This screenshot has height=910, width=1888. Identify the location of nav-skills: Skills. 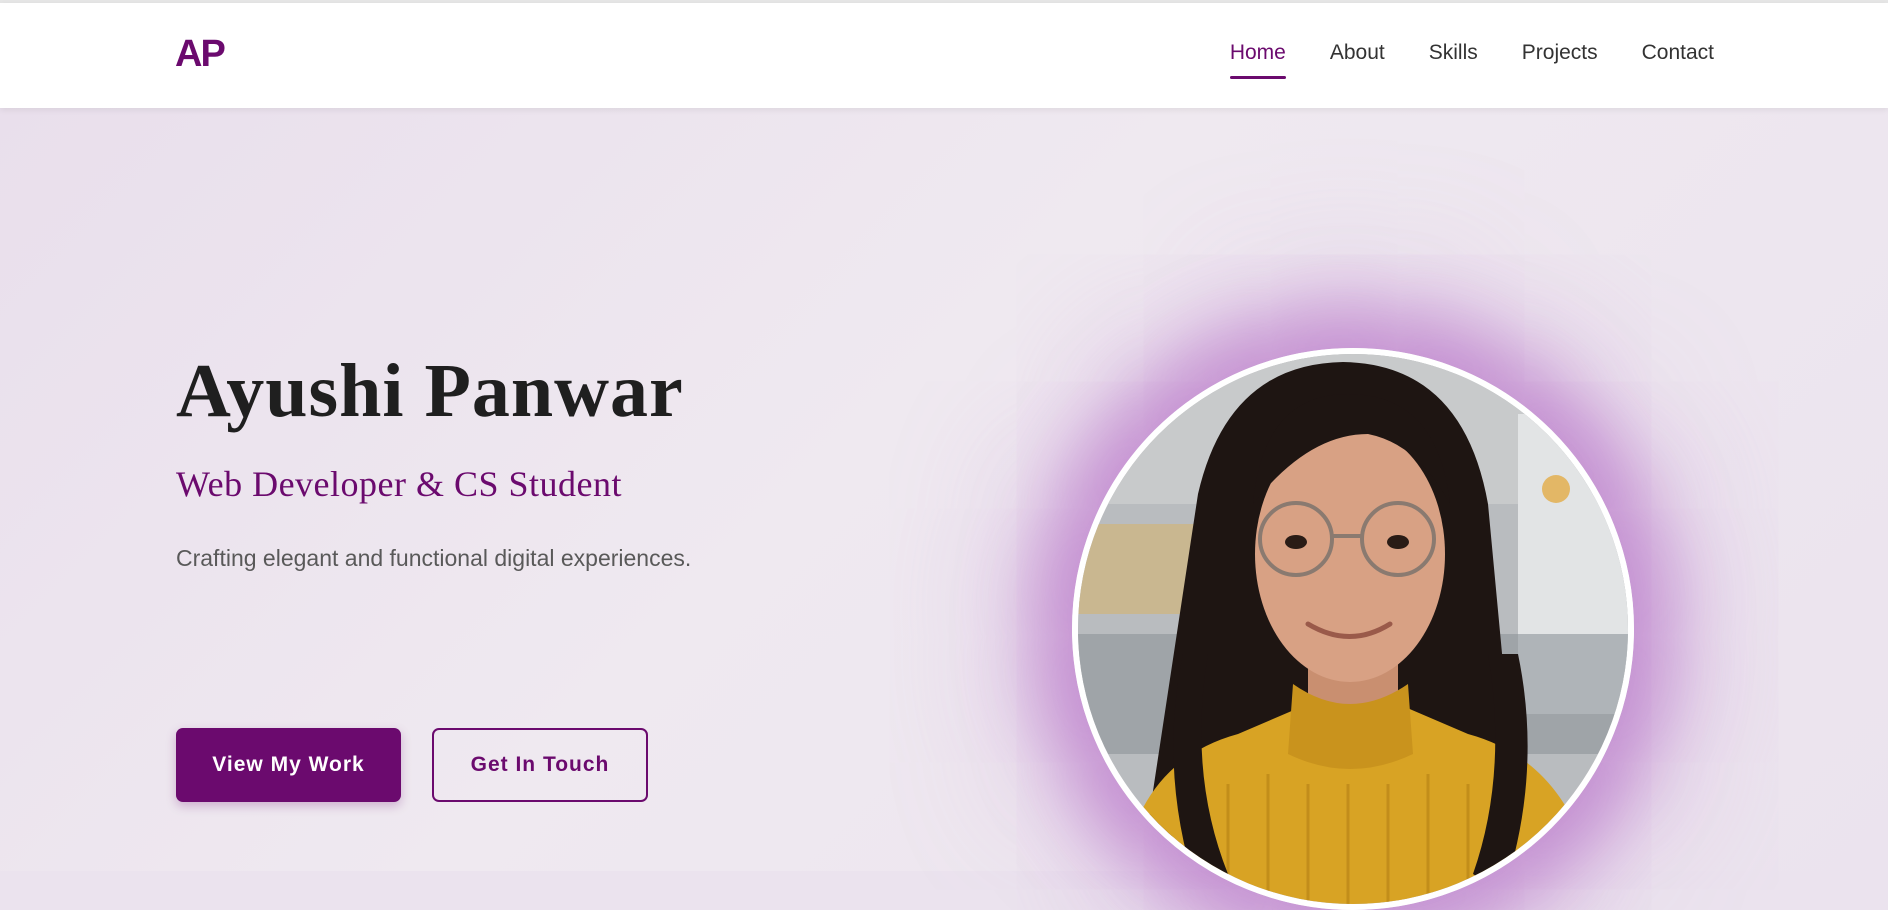
(1453, 60).